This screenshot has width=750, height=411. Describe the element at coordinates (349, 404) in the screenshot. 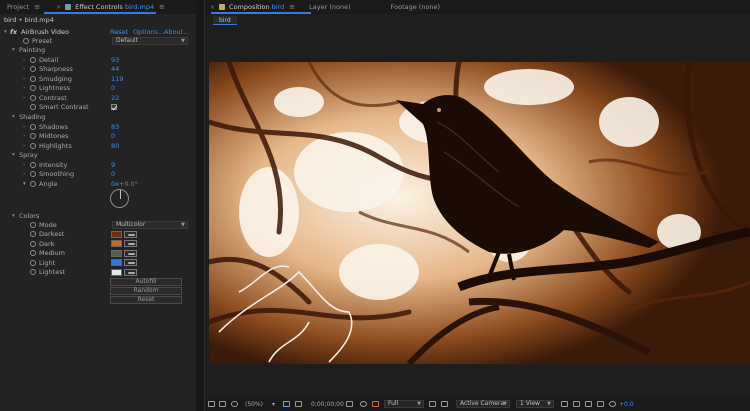

I see `camera-icon` at that location.